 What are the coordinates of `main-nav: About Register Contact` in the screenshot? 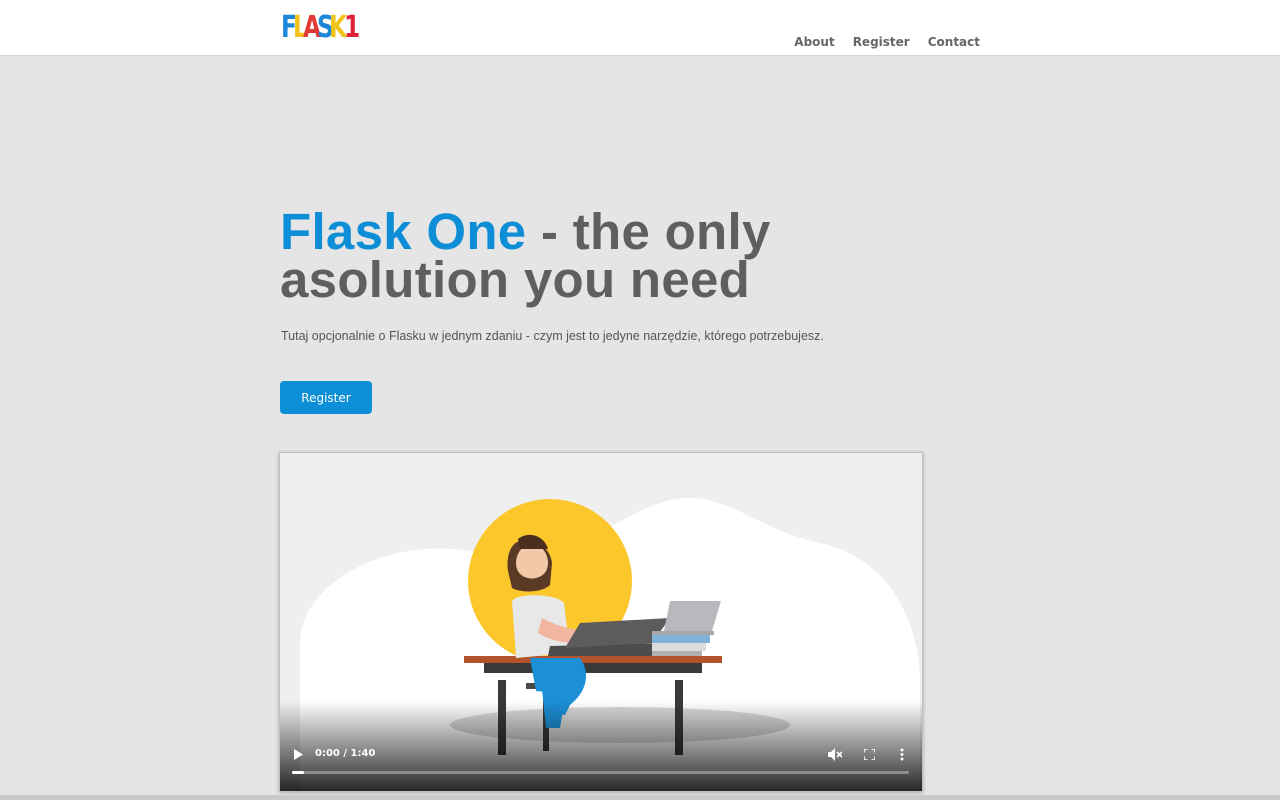 It's located at (887, 42).